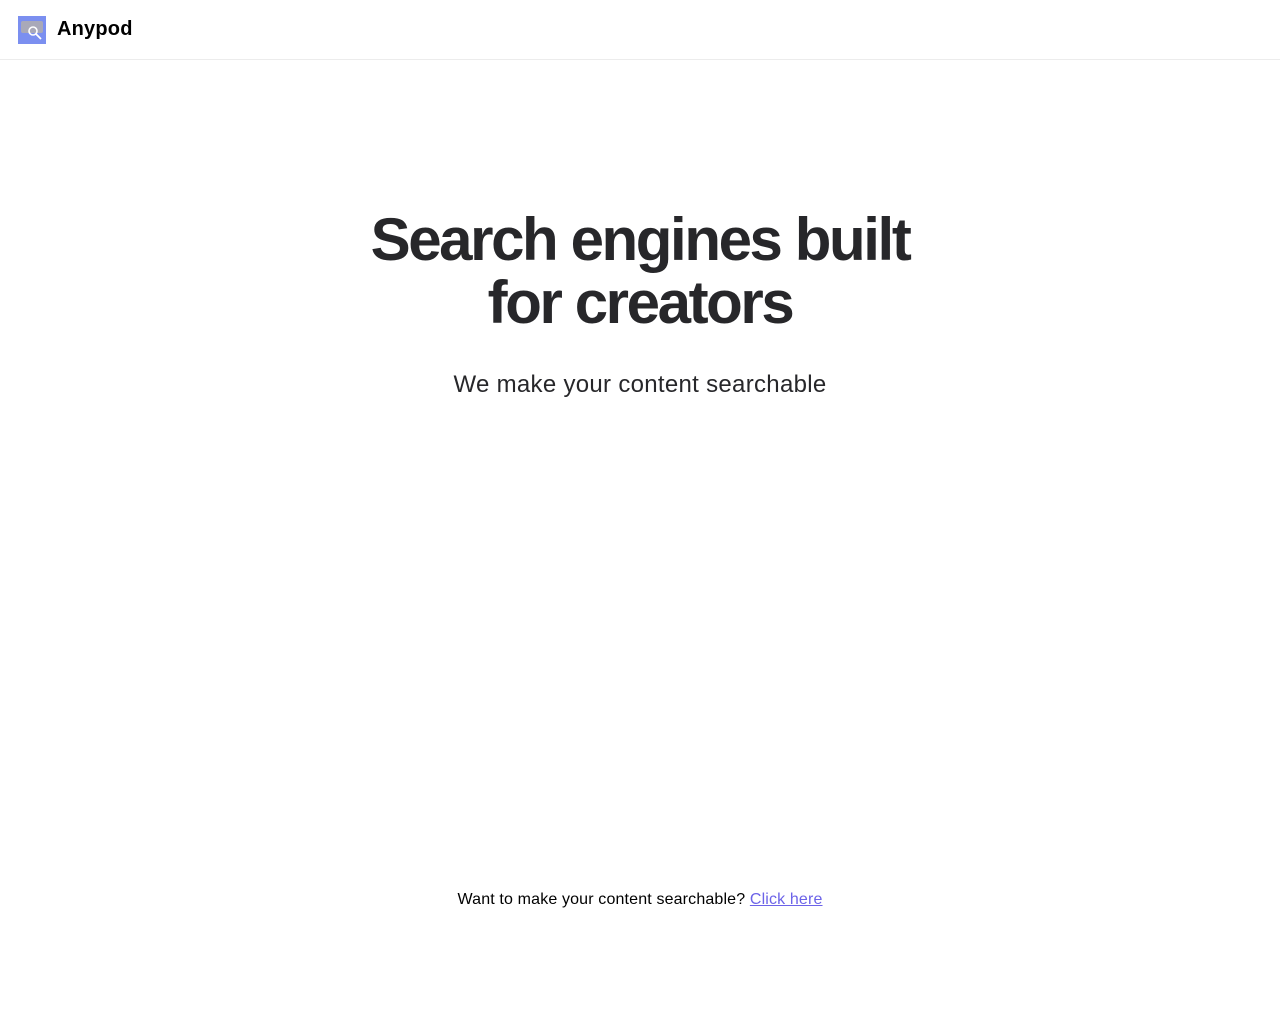  Describe the element at coordinates (640, 384) in the screenshot. I see `hero-subtitle: We make your content searchable` at that location.